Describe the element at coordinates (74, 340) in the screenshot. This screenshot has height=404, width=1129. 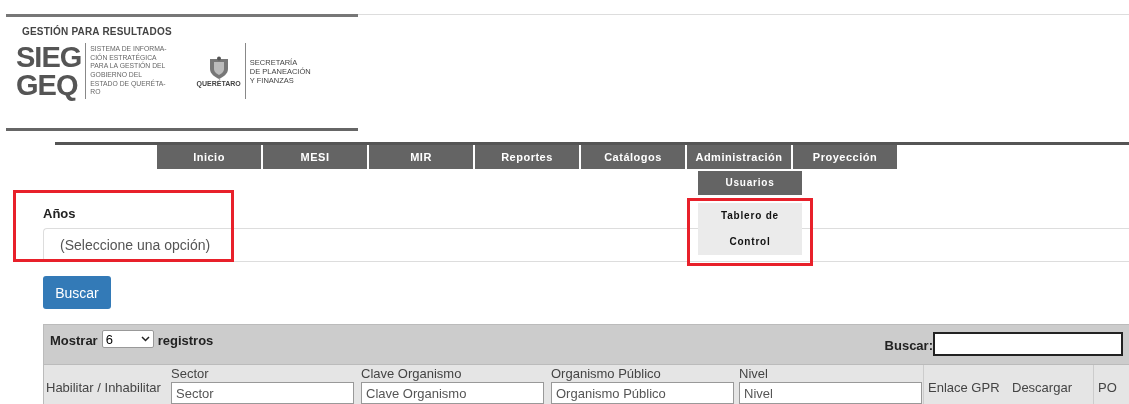
I see `show-label: Mostrar` at that location.